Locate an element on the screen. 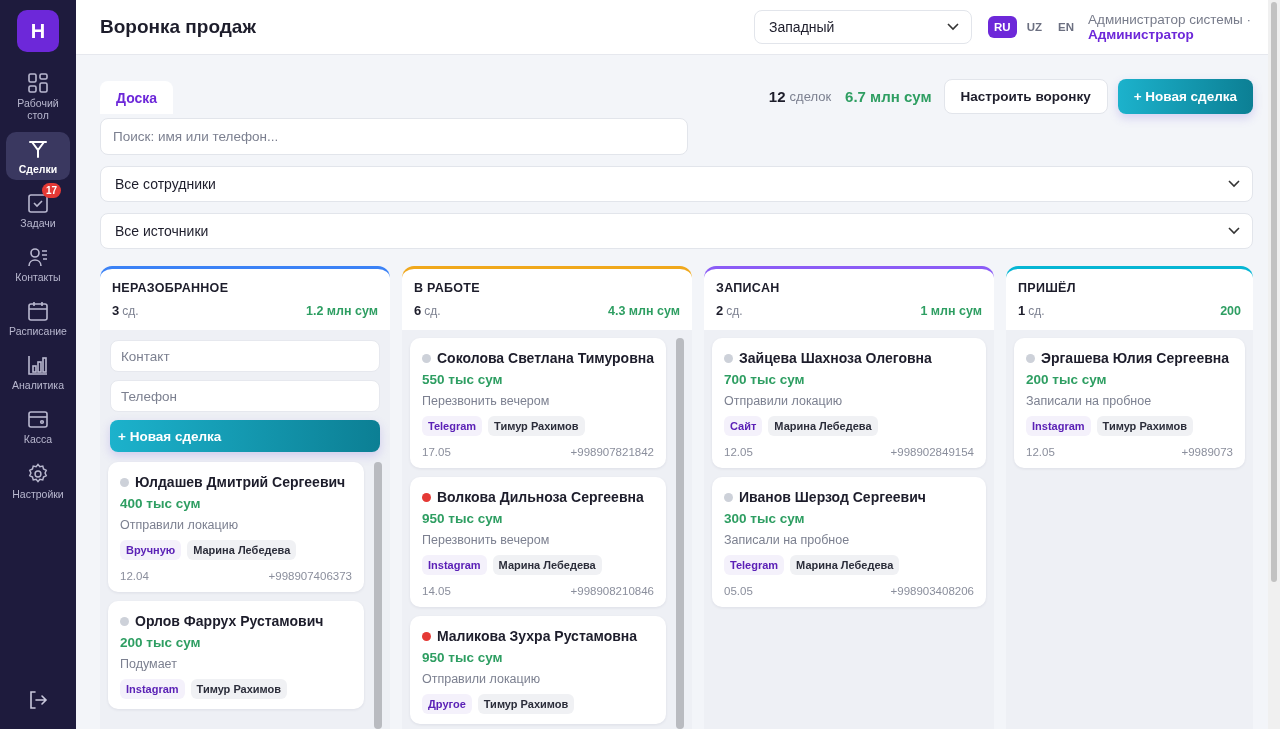  deal-card: Иванов Шерзод Сергеевич 300 тыс сум Записали на пробное Telegram Марина Лебедева 05.05 +998903408206 is located at coordinates (849, 542).